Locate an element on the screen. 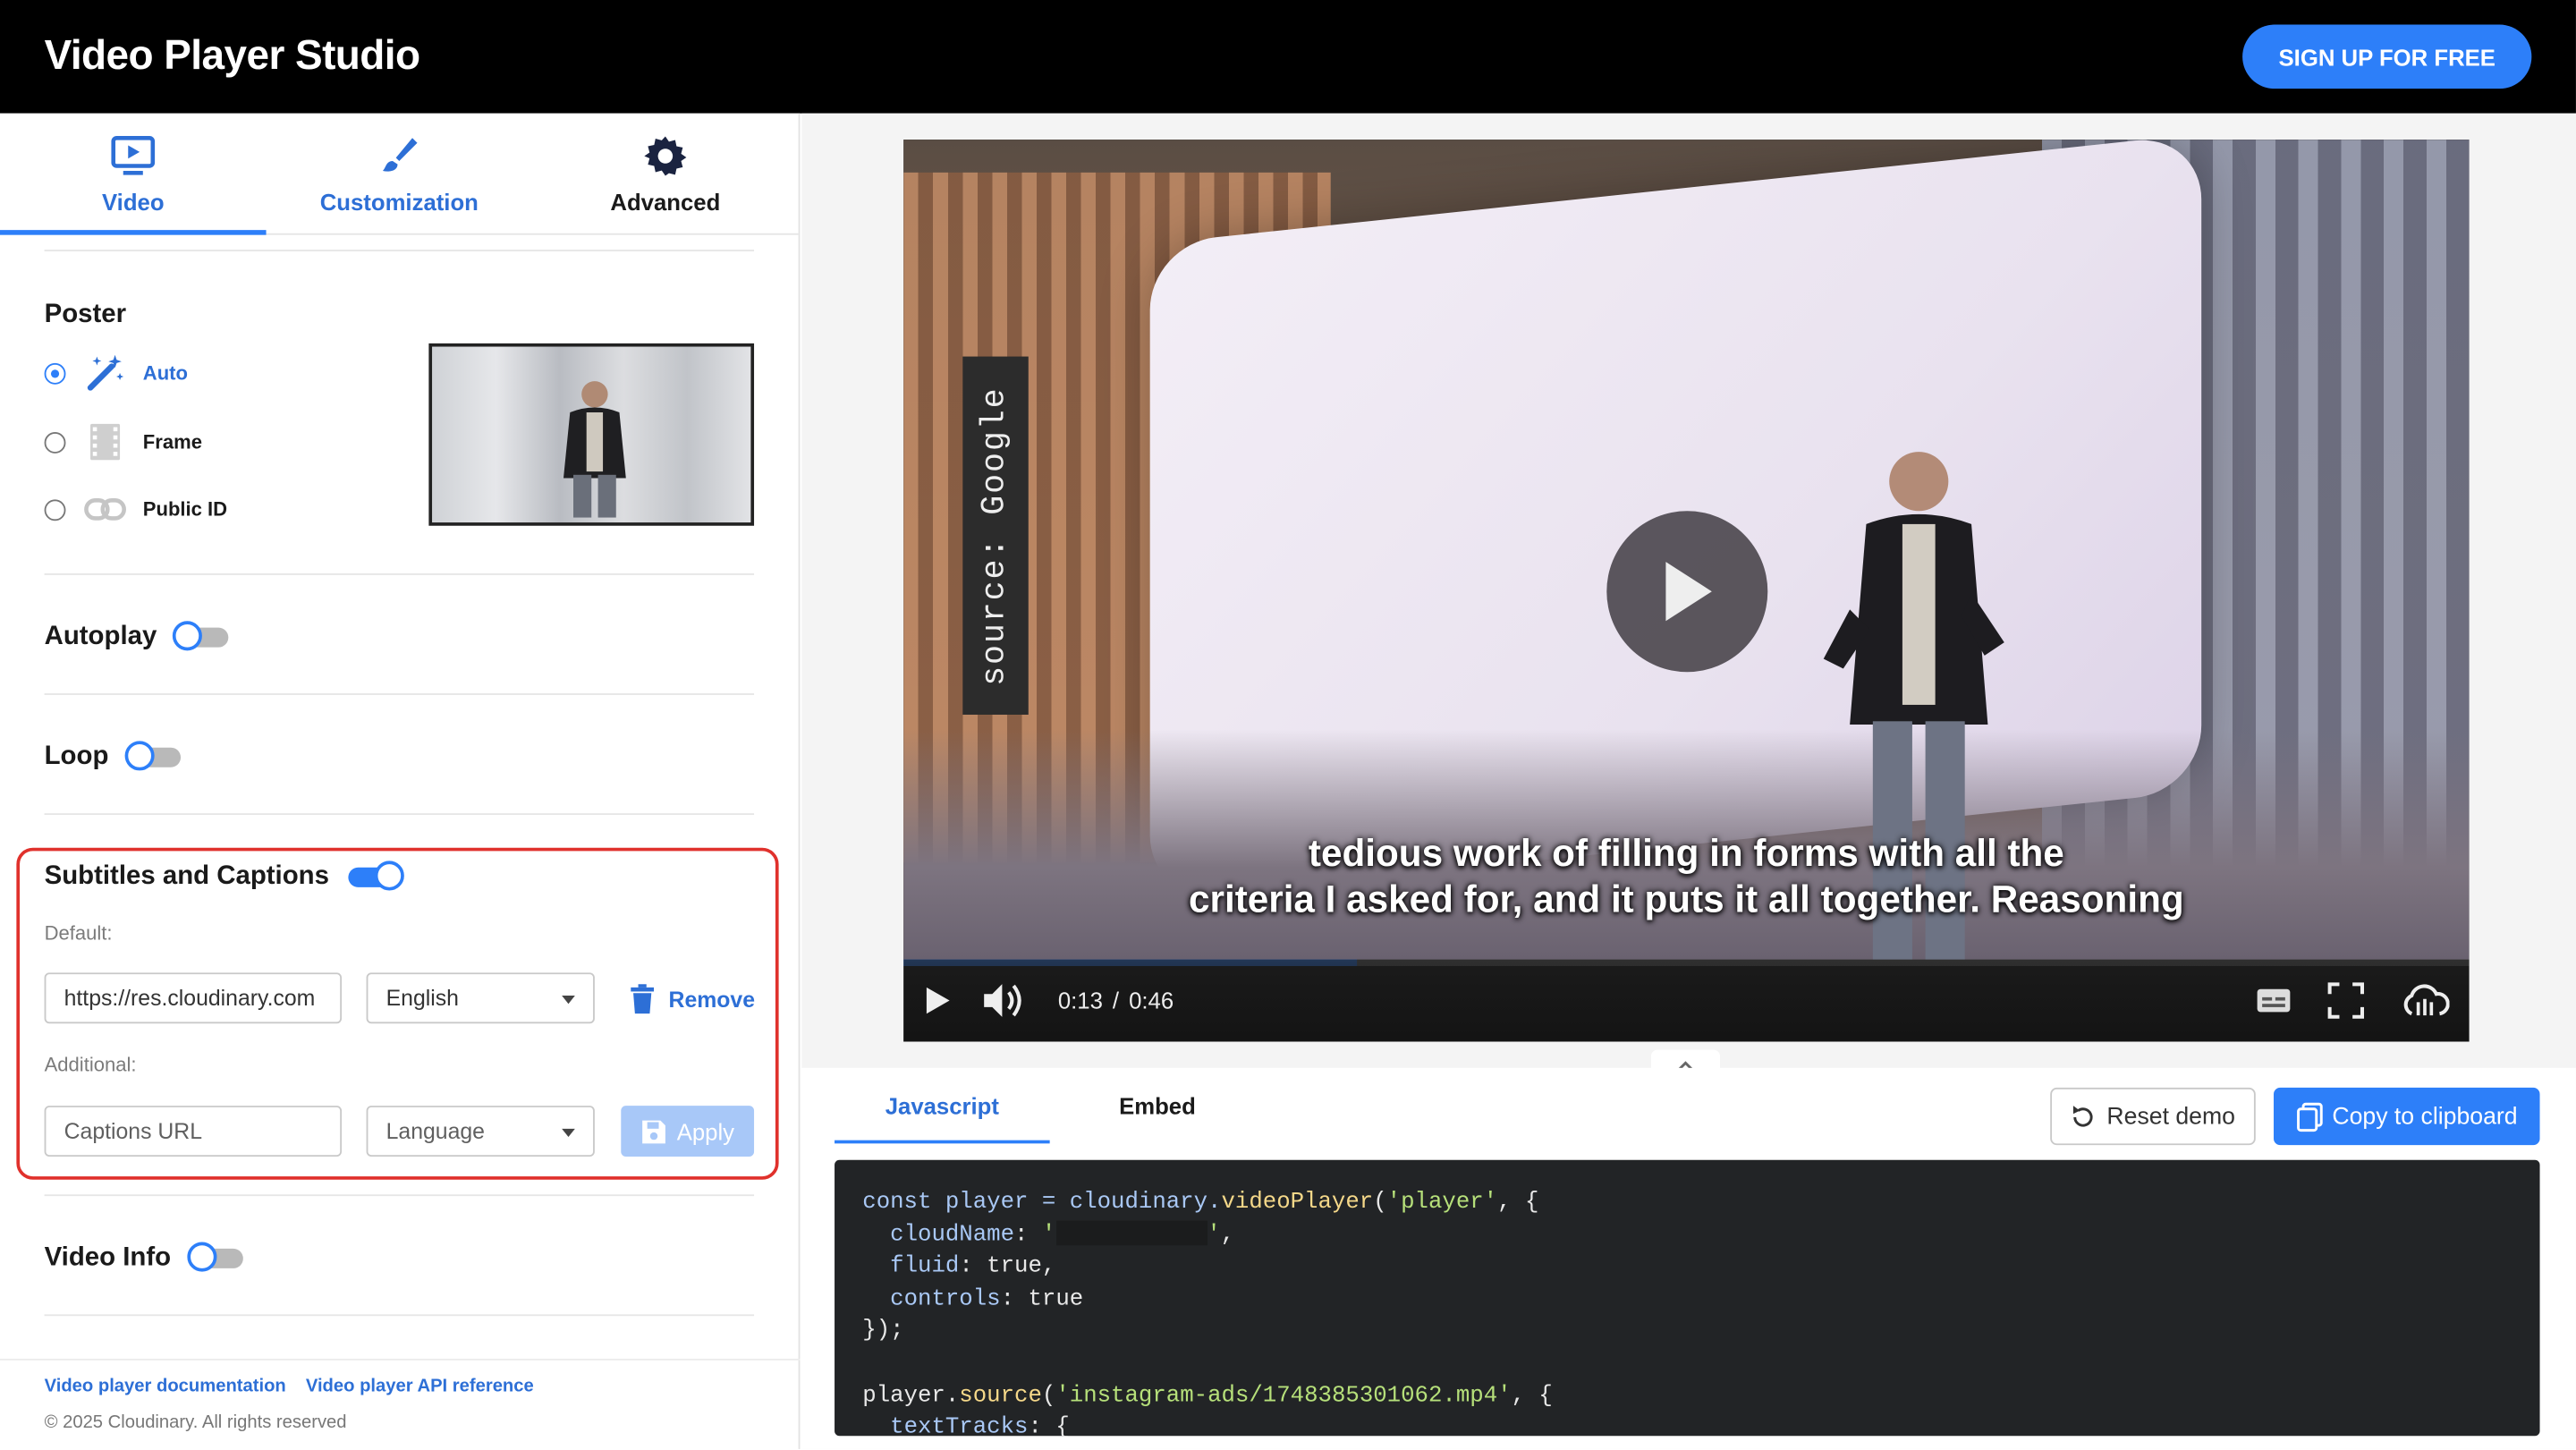  volume-icon is located at coordinates (1003, 1000).